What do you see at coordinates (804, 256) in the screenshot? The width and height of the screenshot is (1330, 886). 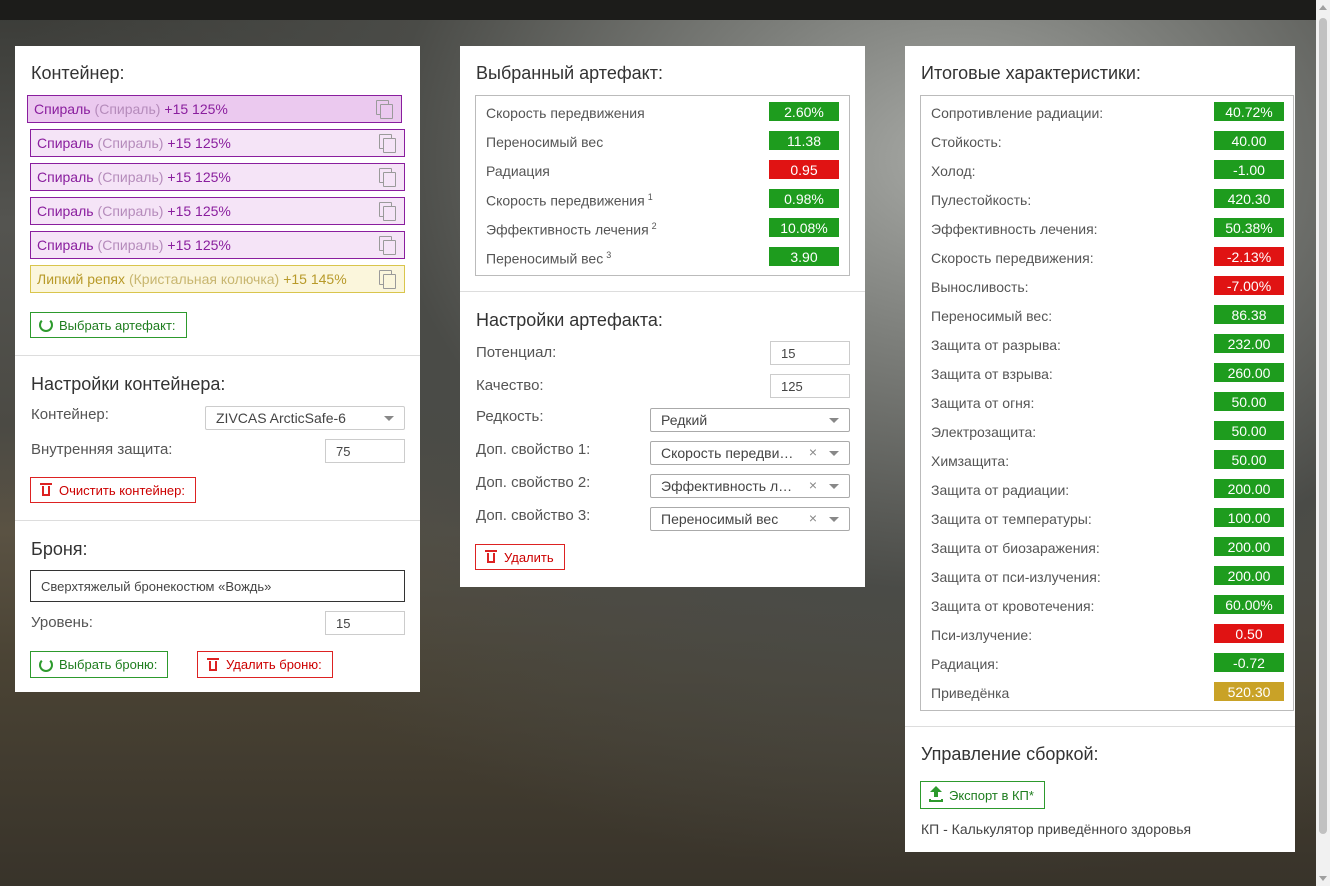 I see `stat-value: 3.90` at bounding box center [804, 256].